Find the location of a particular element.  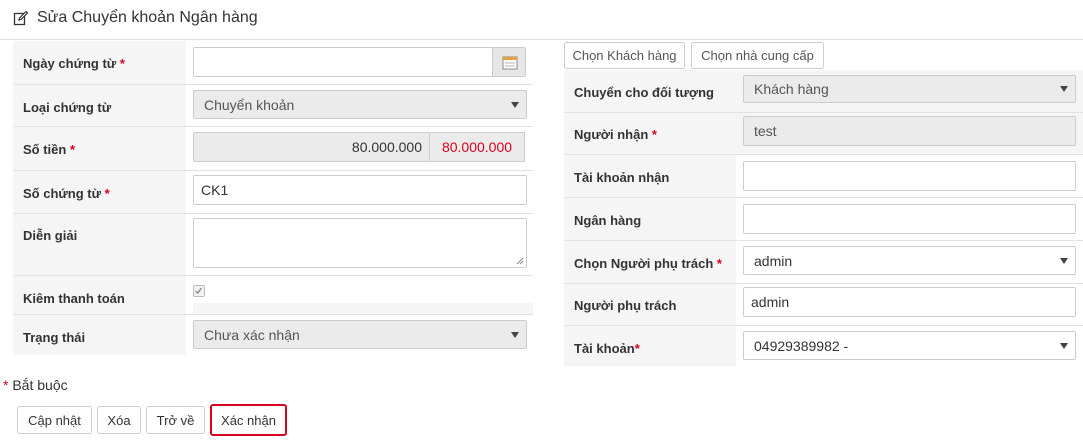

status-select: Chưa xác nhận is located at coordinates (360, 334).